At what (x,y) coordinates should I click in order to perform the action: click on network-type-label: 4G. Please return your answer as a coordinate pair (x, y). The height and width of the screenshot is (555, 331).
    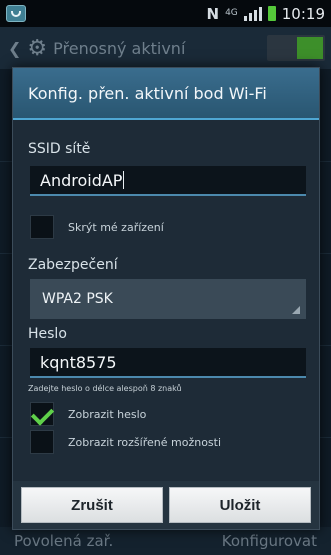
    Looking at the image, I should click on (231, 13).